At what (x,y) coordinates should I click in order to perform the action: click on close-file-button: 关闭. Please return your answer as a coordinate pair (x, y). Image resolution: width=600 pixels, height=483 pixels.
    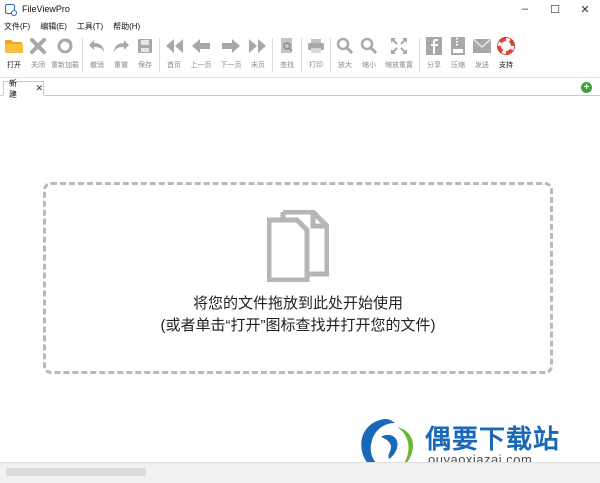
    Looking at the image, I should click on (38, 53).